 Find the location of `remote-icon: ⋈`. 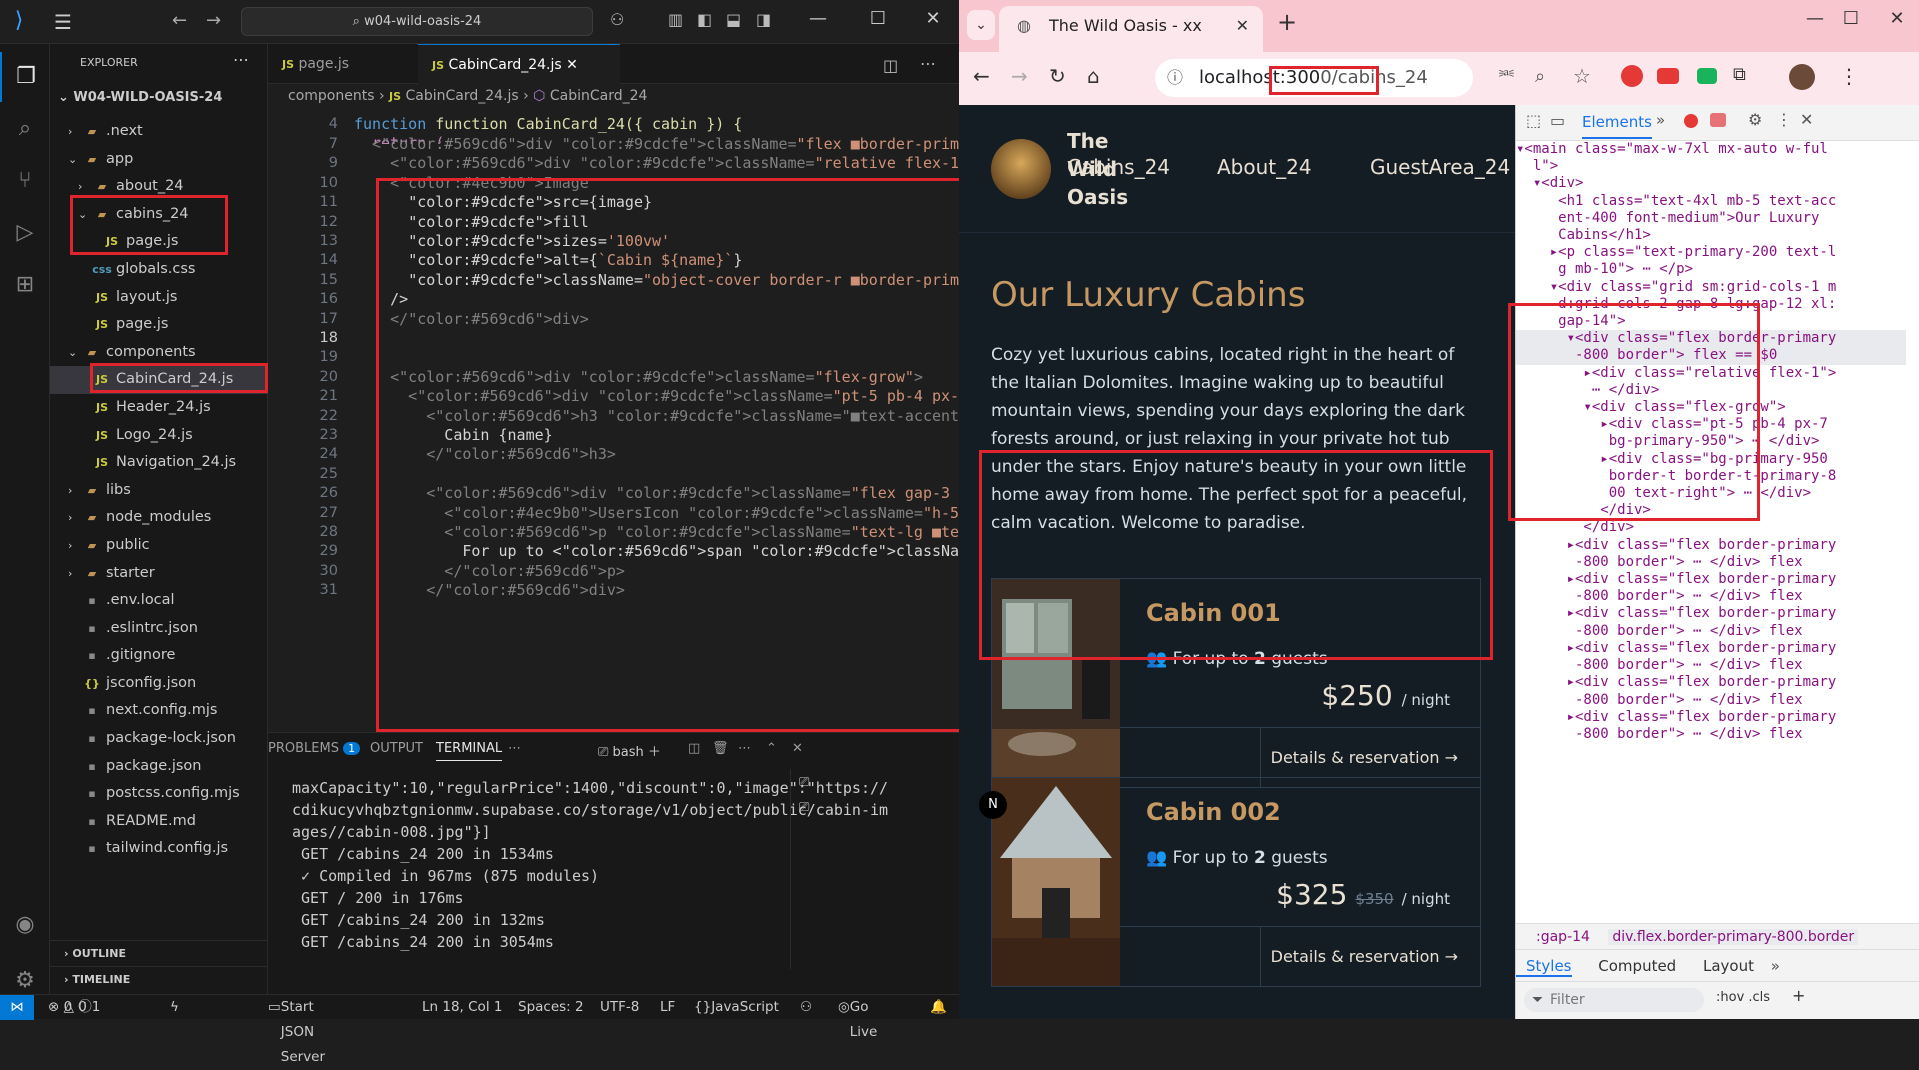

remote-icon: ⋈ is located at coordinates (17, 1007).